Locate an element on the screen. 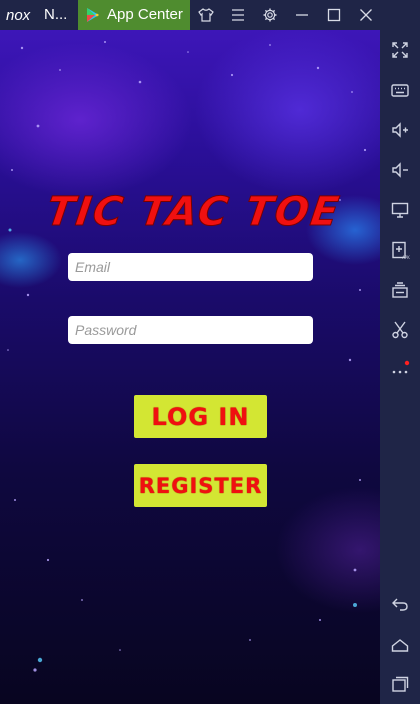 The height and width of the screenshot is (704, 420). multi-instance-icon is located at coordinates (400, 290).